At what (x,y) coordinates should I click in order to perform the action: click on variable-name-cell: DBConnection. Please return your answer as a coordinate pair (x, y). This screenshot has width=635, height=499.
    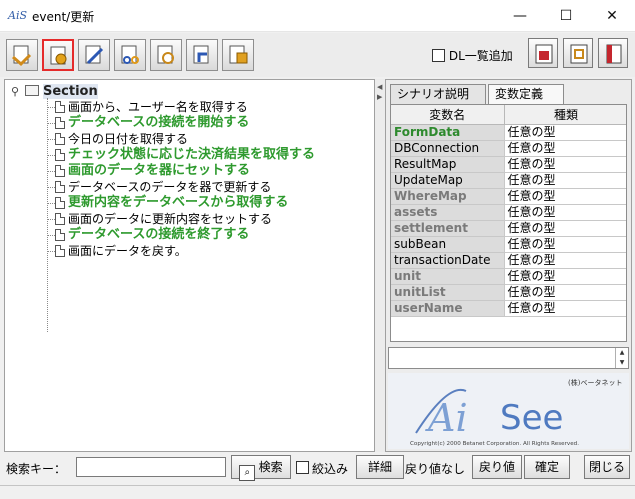
    Looking at the image, I should click on (448, 148).